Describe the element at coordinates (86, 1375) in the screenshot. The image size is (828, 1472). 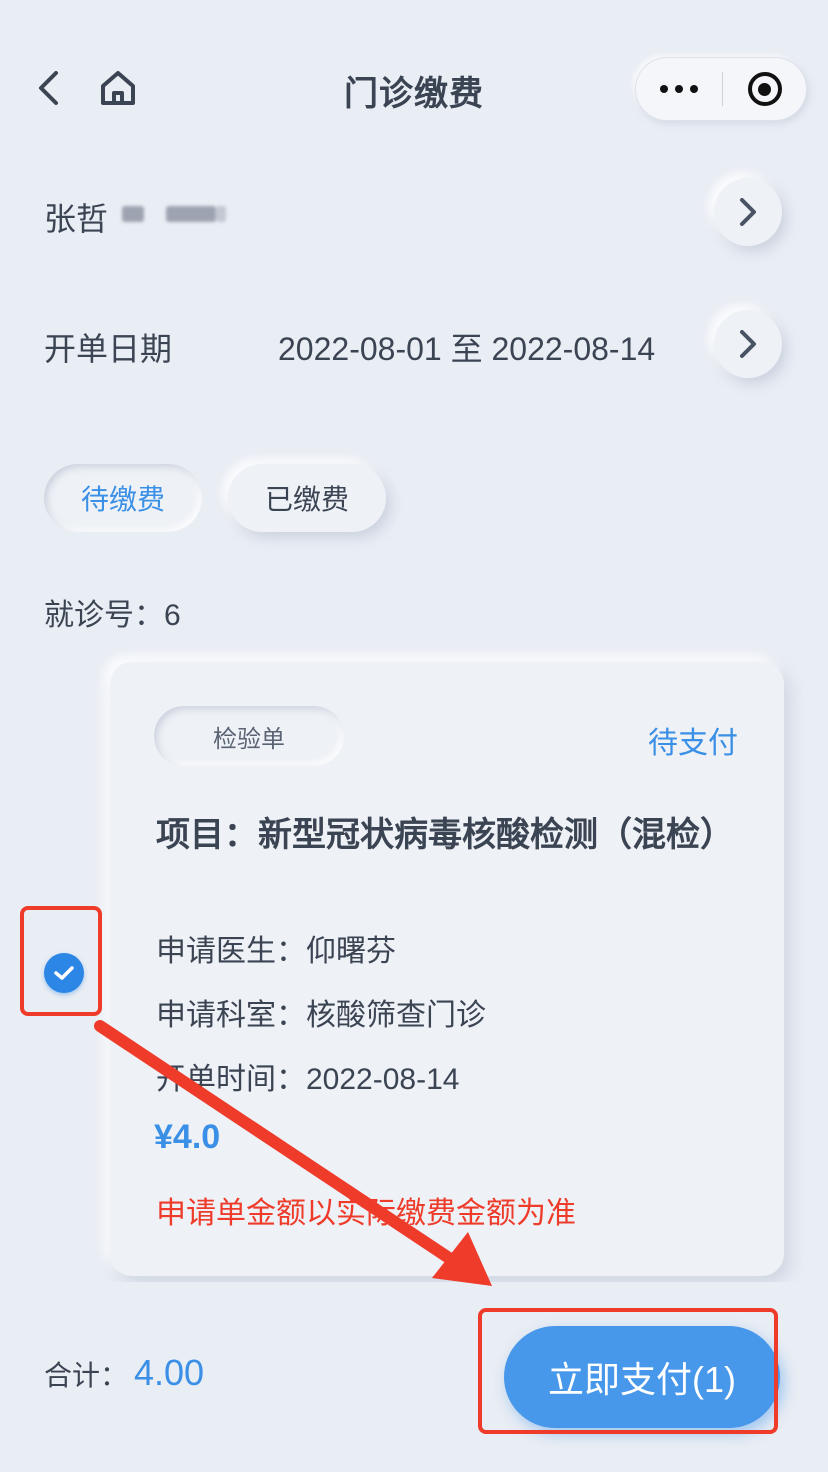
I see `total-label: 合计：` at that location.